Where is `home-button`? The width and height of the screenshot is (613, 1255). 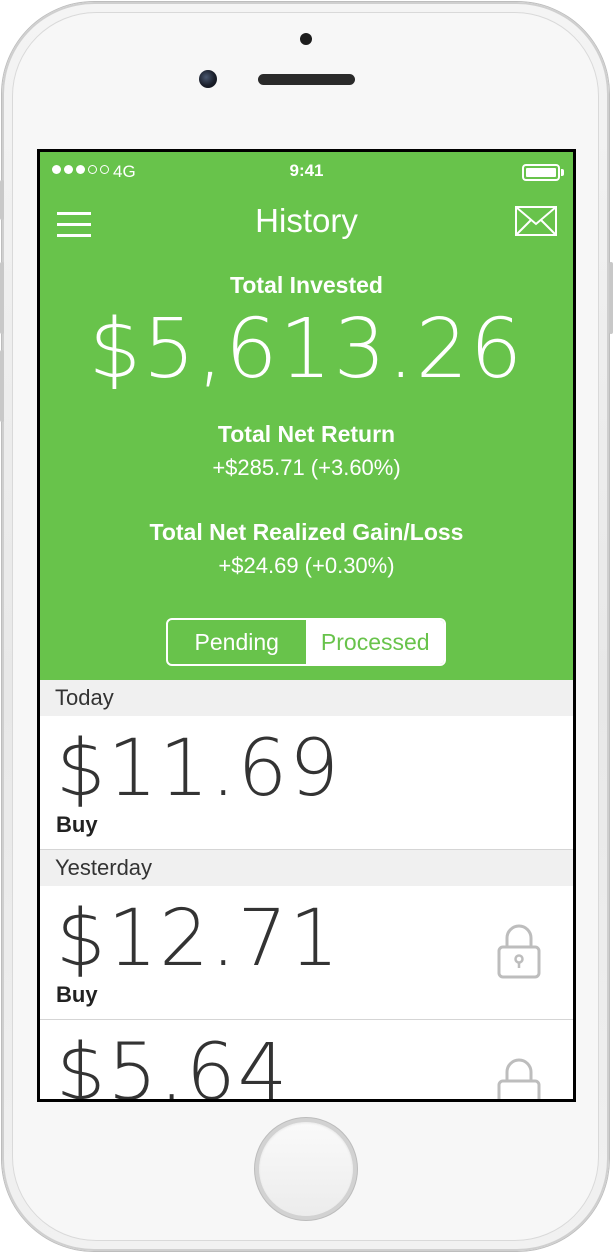
home-button is located at coordinates (306, 1169).